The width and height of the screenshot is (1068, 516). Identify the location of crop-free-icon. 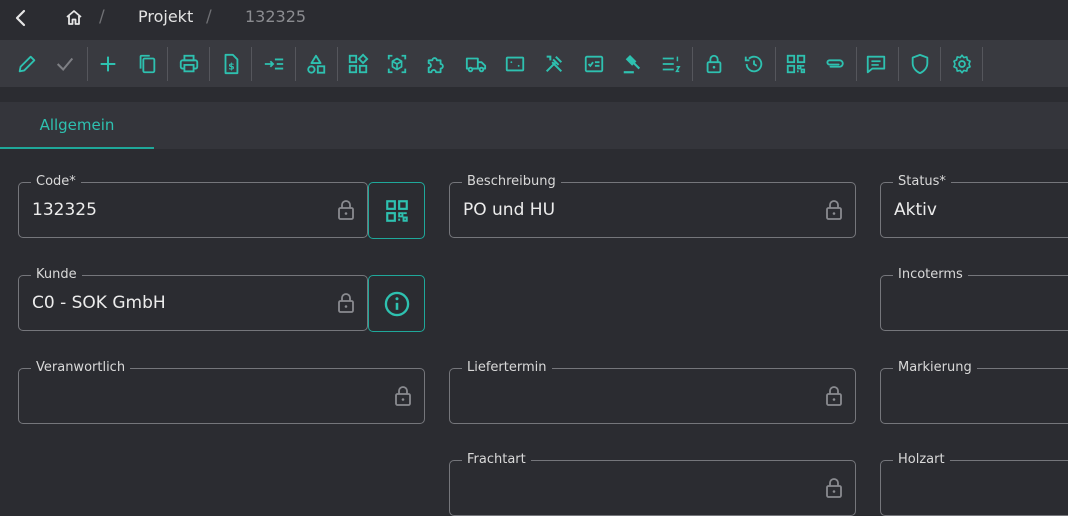
(515, 64).